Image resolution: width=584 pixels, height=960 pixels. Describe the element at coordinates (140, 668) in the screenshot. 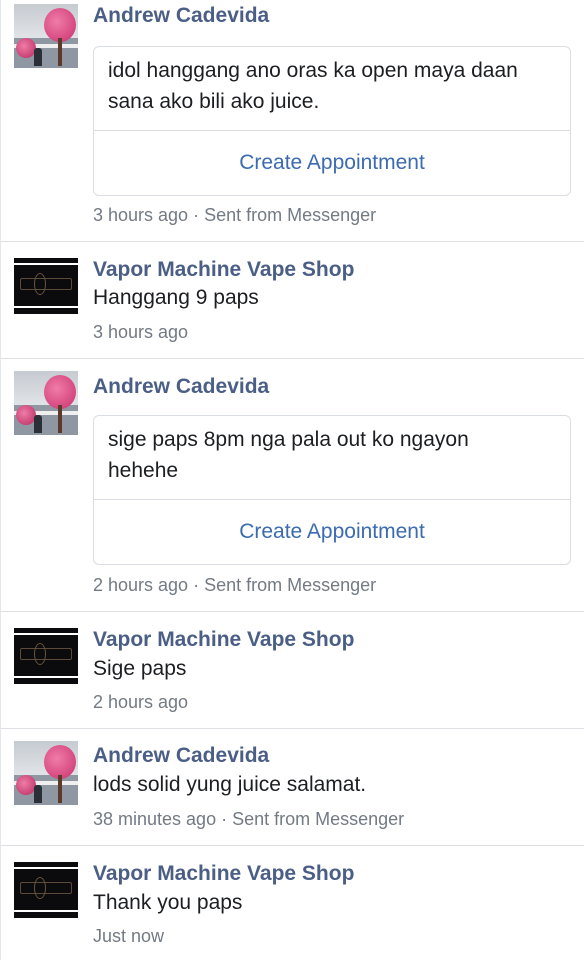

I see `message-text: Sige paps` at that location.